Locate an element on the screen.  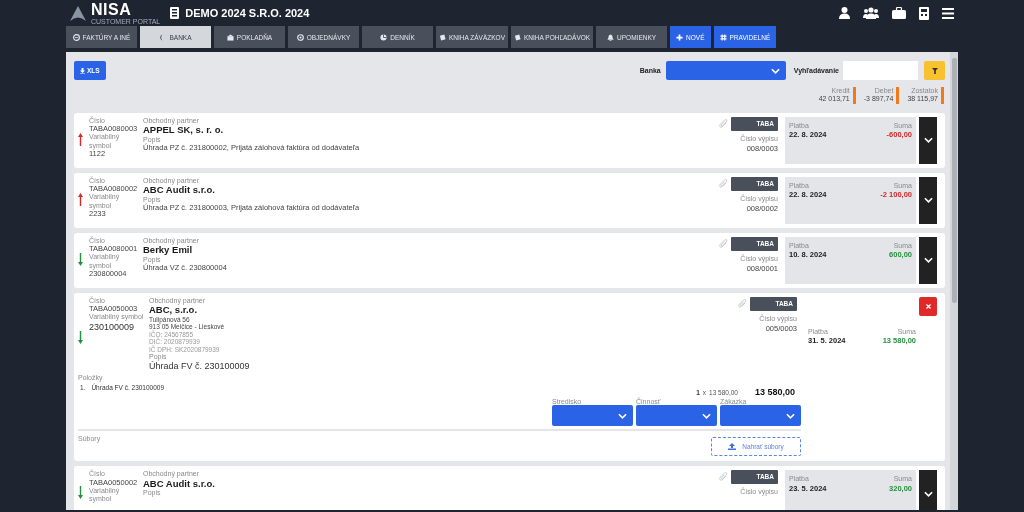
filter-icon is located at coordinates (934, 70).